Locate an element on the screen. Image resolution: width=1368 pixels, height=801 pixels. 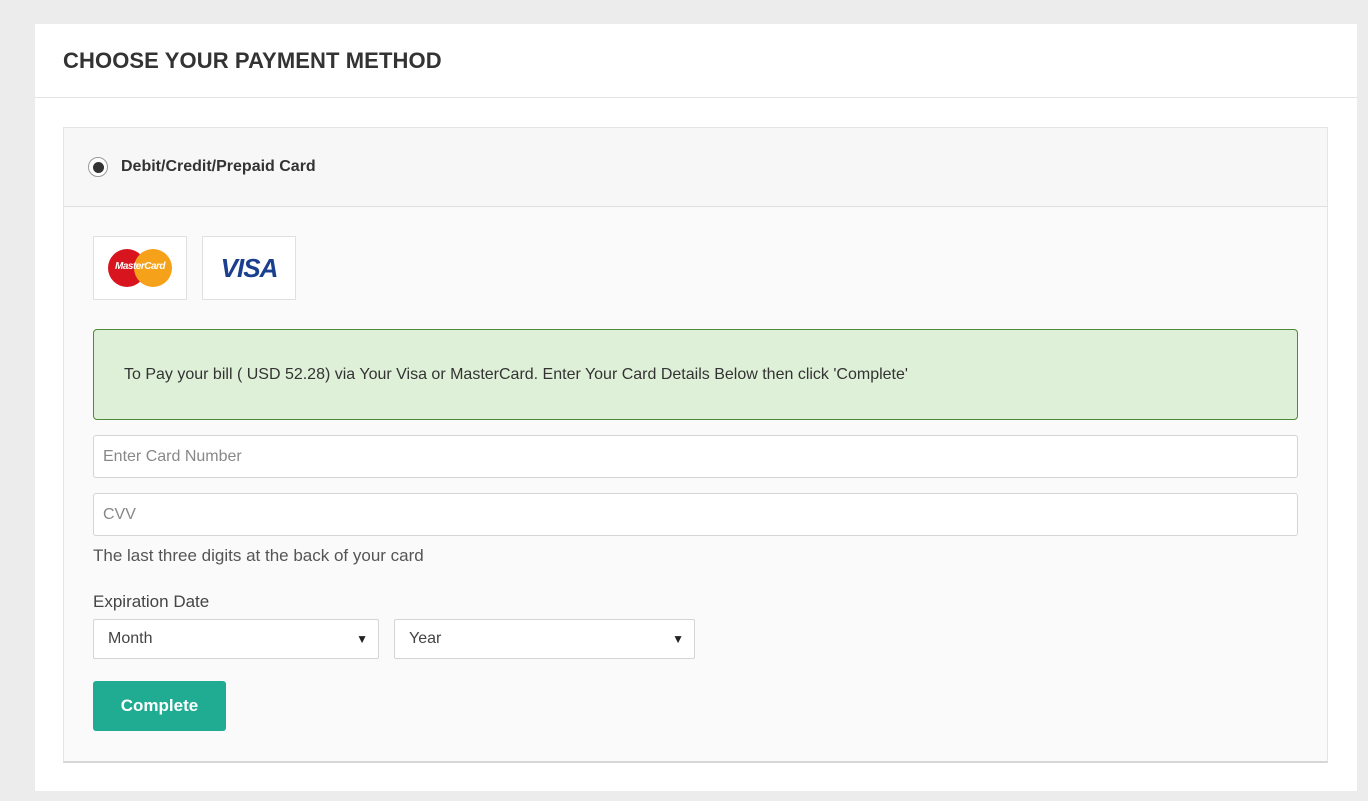
mastercard-logo: MasterCard is located at coordinates (140, 268).